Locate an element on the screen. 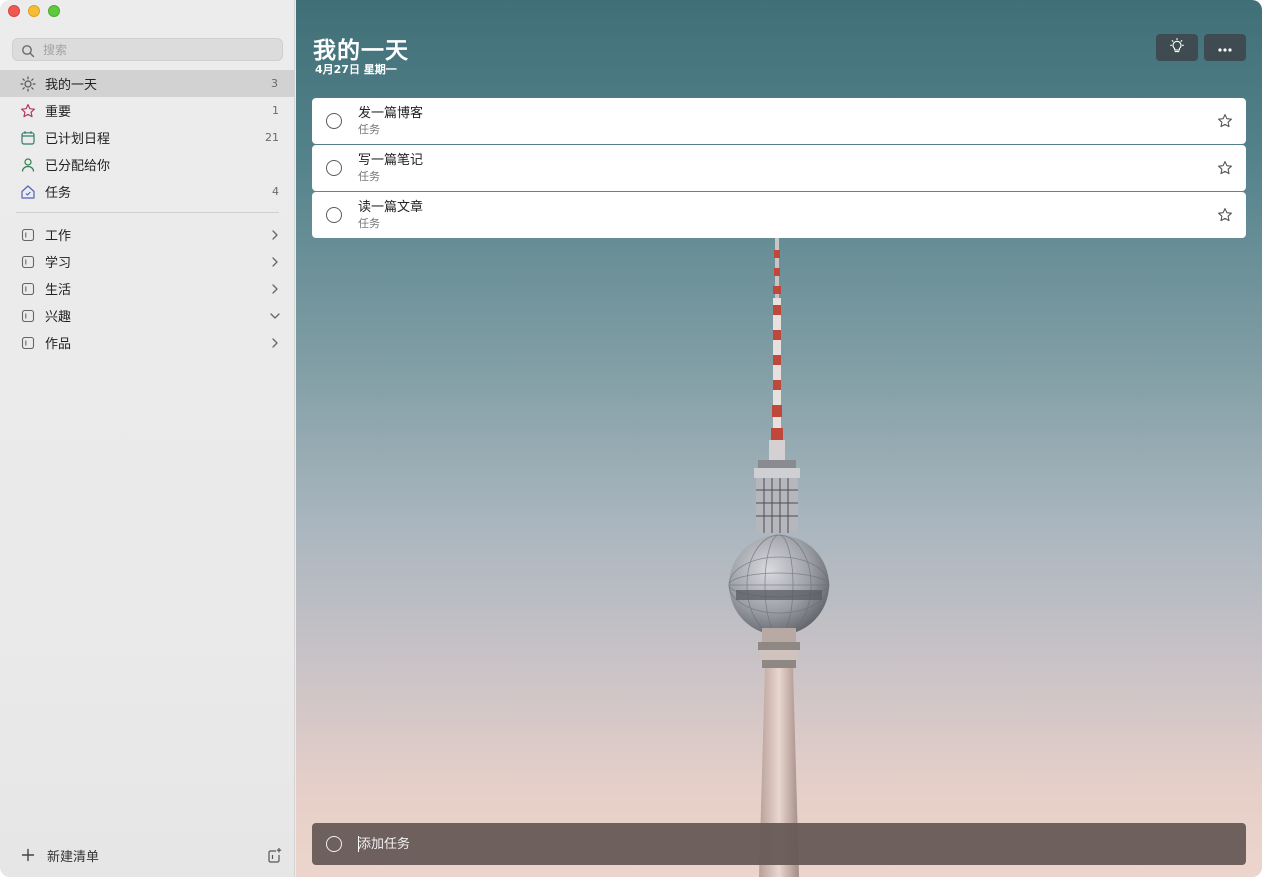  suggestions-button is located at coordinates (1177, 47).